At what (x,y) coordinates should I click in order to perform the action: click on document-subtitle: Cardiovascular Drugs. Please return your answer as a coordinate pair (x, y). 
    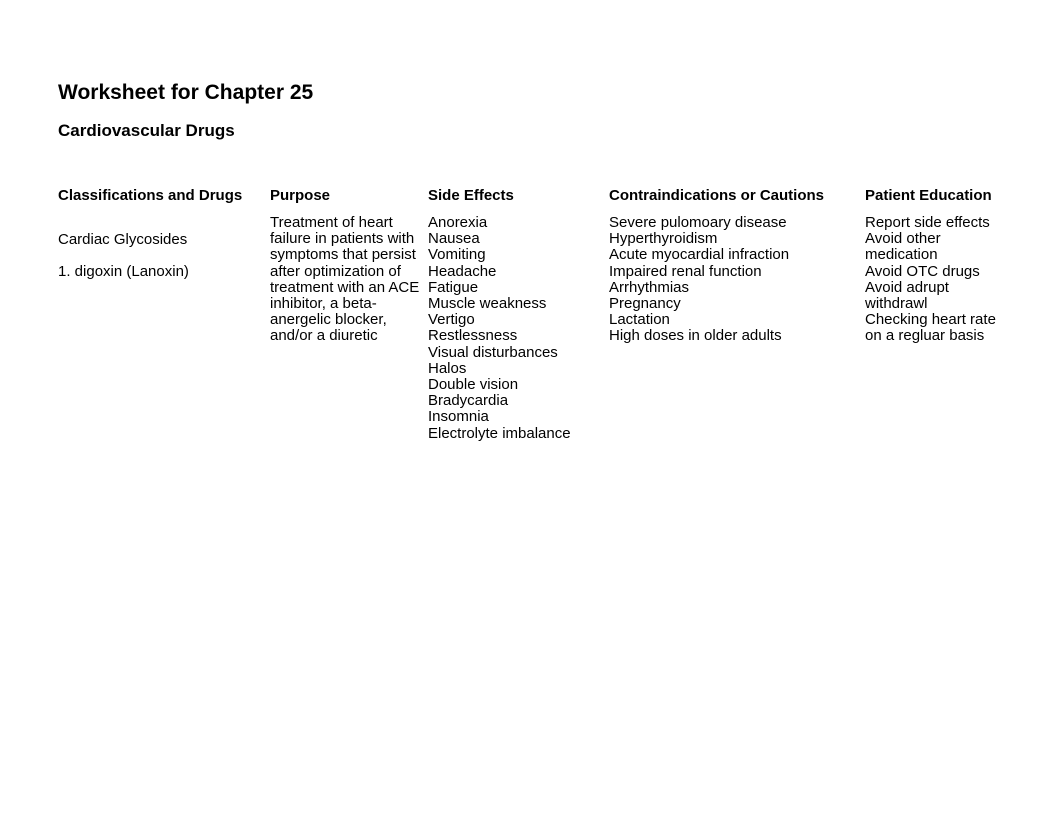
    Looking at the image, I should click on (146, 130).